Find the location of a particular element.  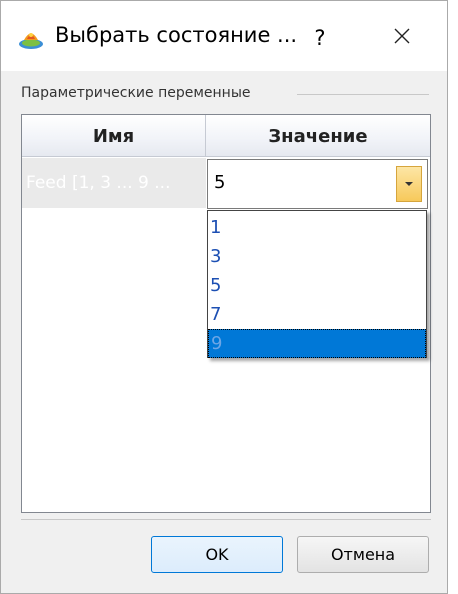

dropdown-button is located at coordinates (409, 184).